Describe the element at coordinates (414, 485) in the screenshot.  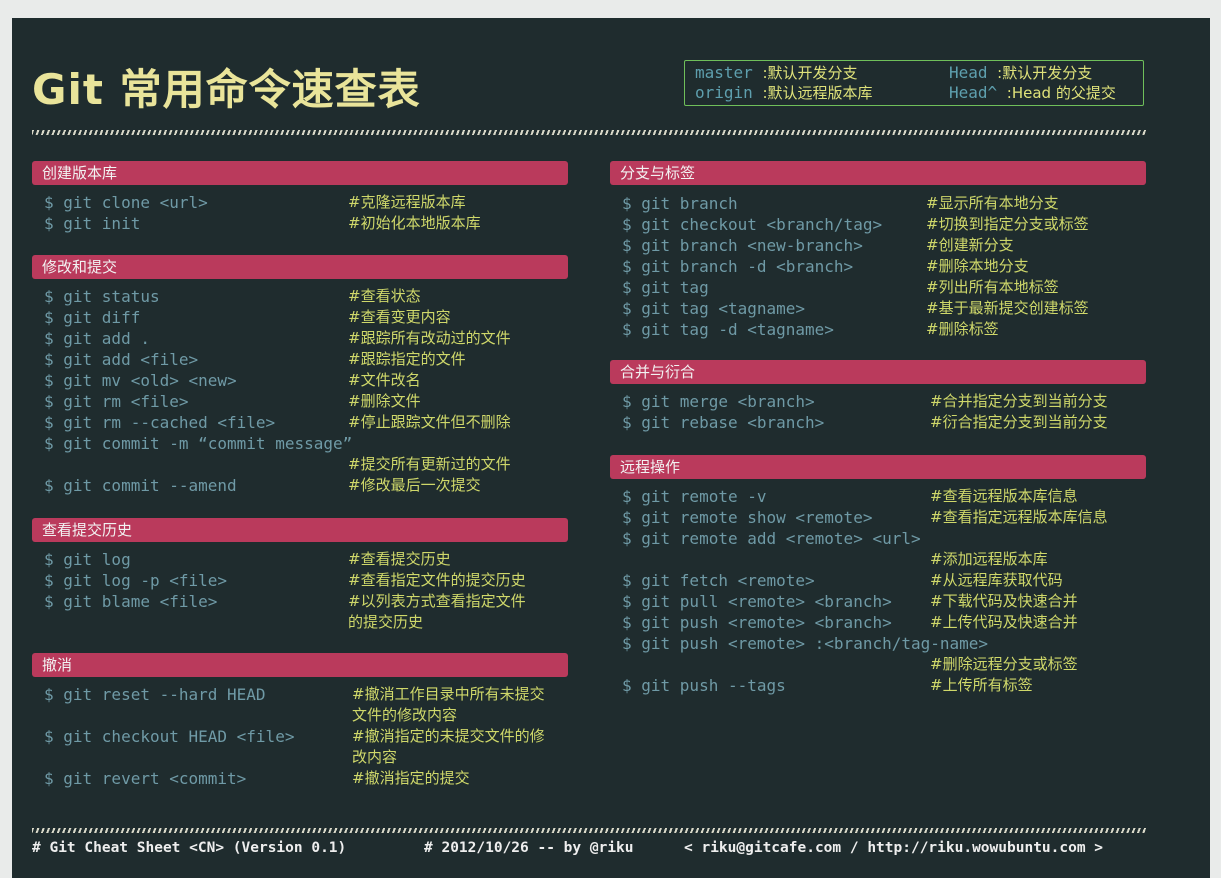
I see `command-description: #修改最后一次提交` at that location.